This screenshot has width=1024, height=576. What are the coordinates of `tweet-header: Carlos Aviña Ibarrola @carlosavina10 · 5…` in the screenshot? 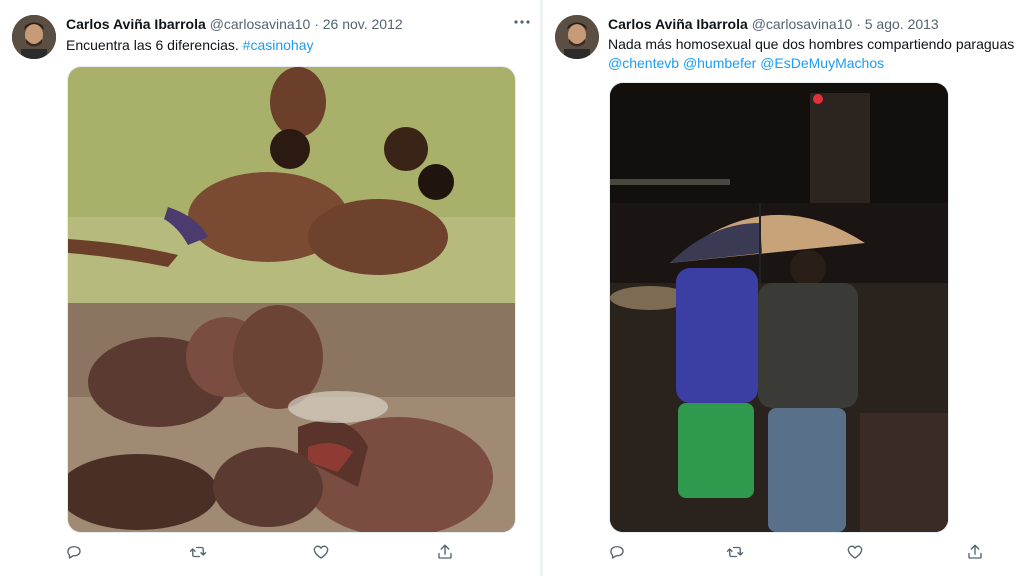 It's located at (773, 24).